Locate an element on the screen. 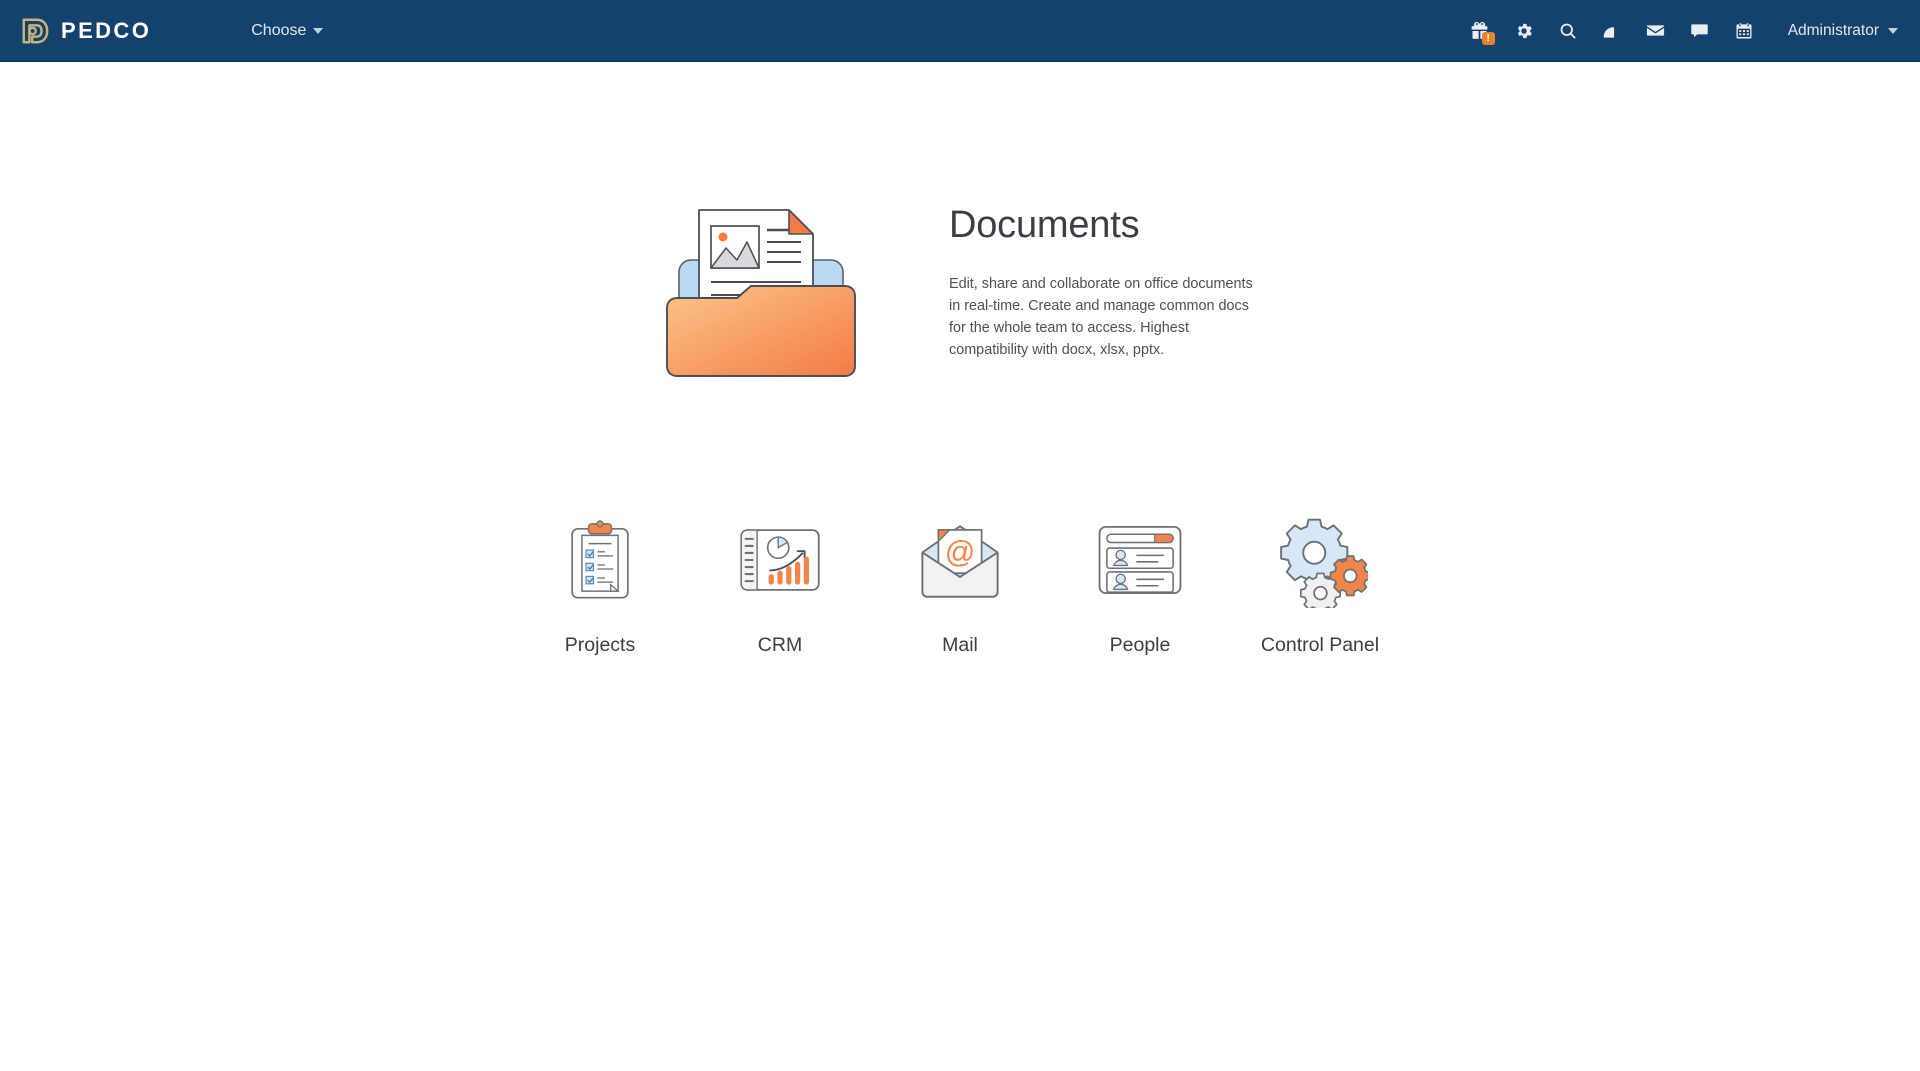  app-shortcut-grid: Projects CRM @ Mail People Control Panel is located at coordinates (960, 583).